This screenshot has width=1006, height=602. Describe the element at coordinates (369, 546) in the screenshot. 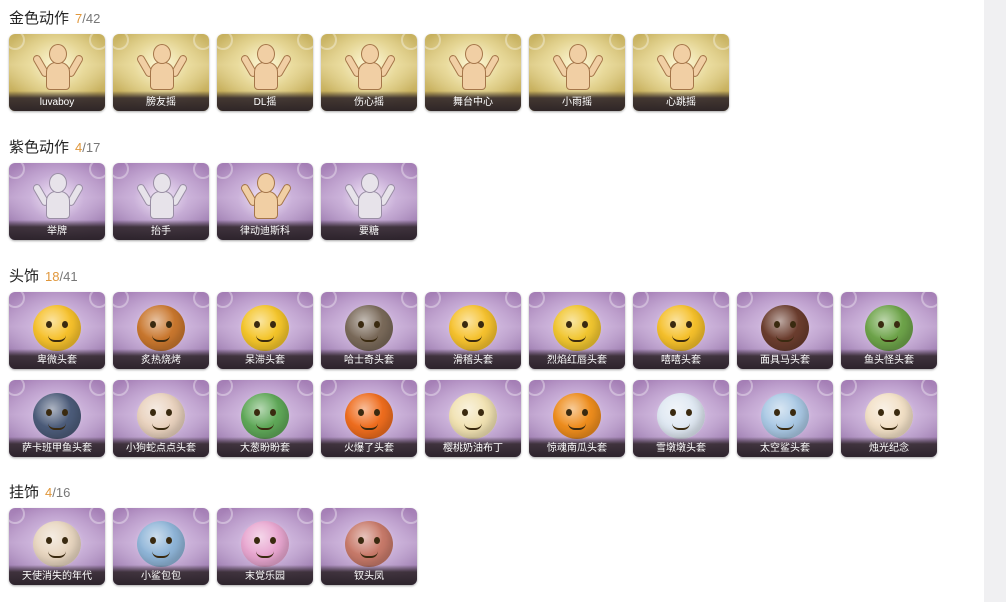

I see `item-card: 钗头凤` at that location.